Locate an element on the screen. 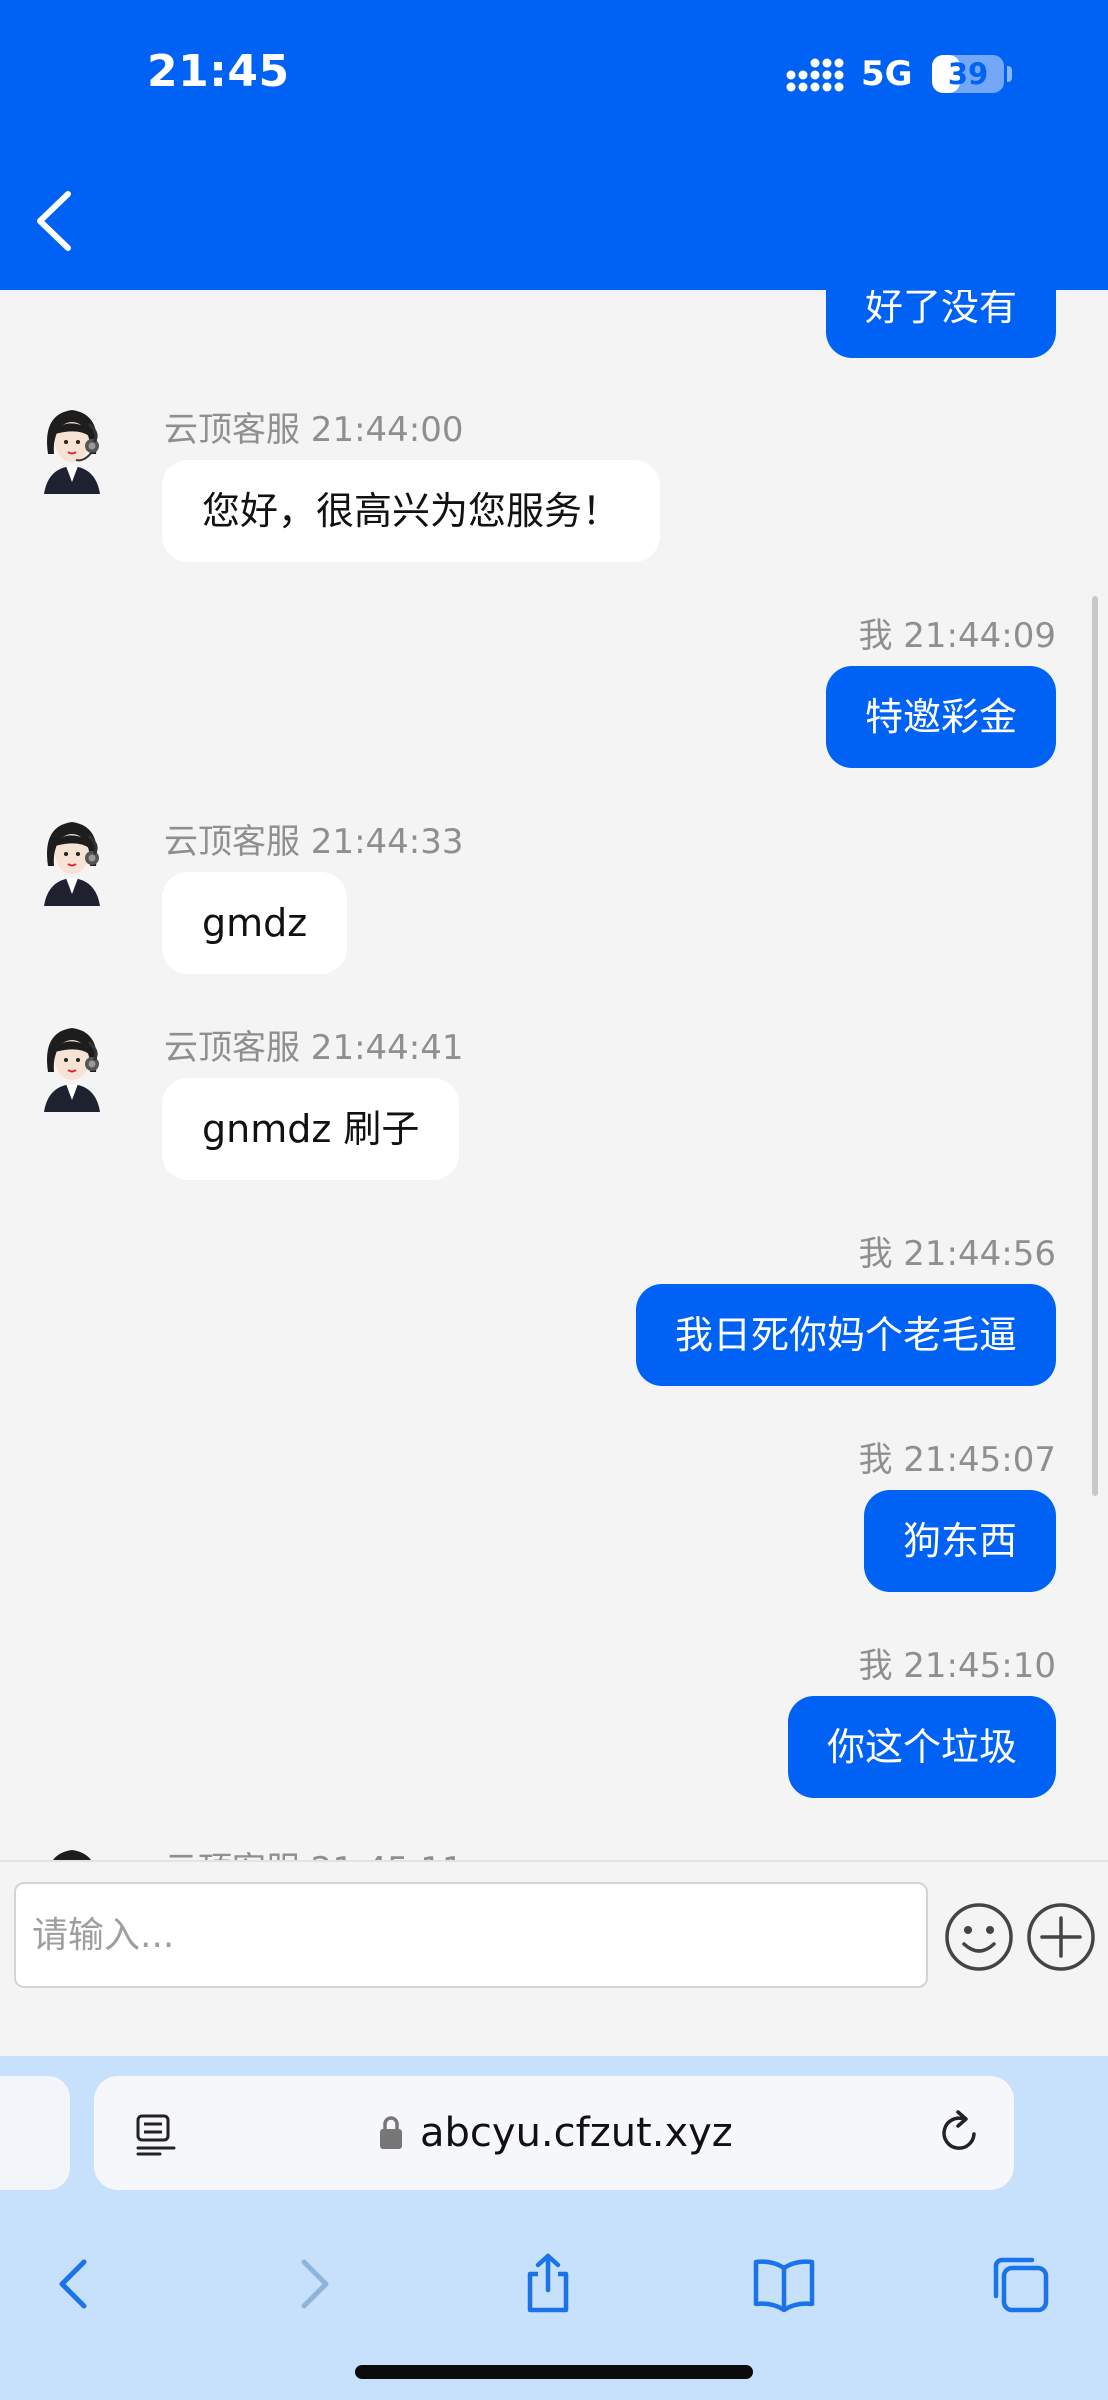 The height and width of the screenshot is (2400, 1108). message-header: 云顶客服 21:44:00 is located at coordinates (314, 430).